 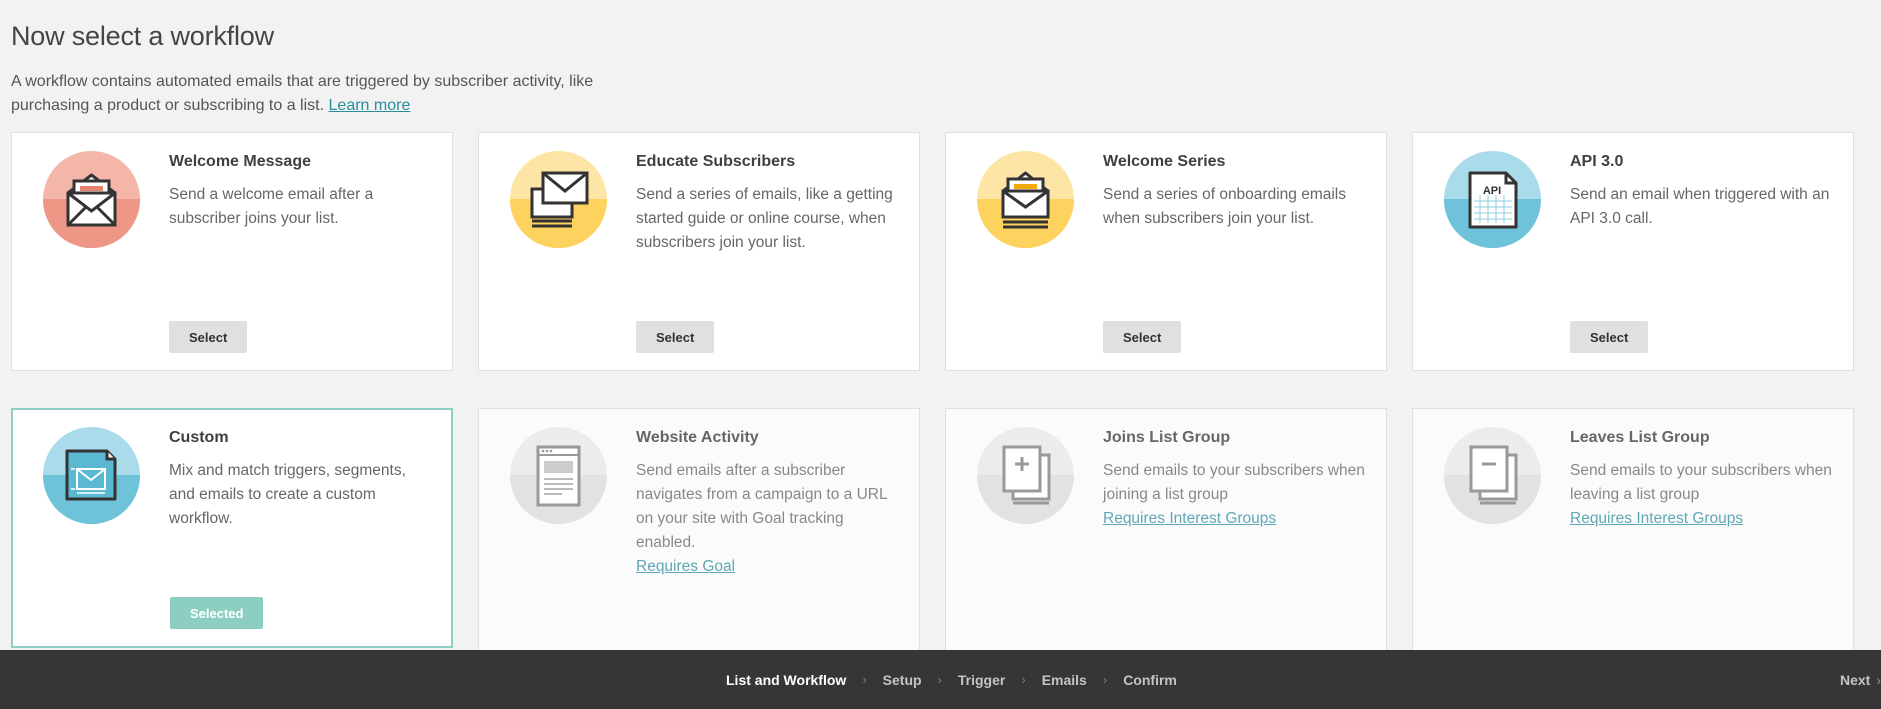 I want to click on stacked-envelopes-icon, so click(x=558, y=199).